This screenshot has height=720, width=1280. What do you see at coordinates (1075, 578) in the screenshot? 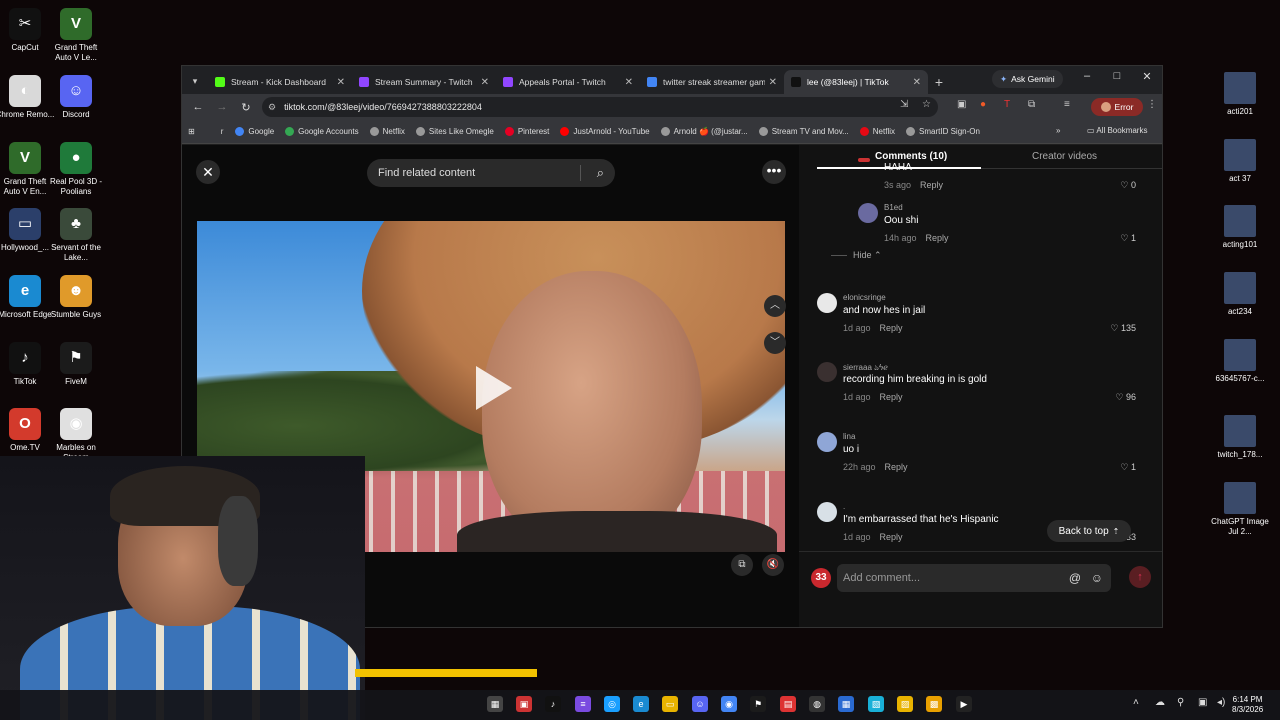
I see `mention-icon: @` at bounding box center [1075, 578].